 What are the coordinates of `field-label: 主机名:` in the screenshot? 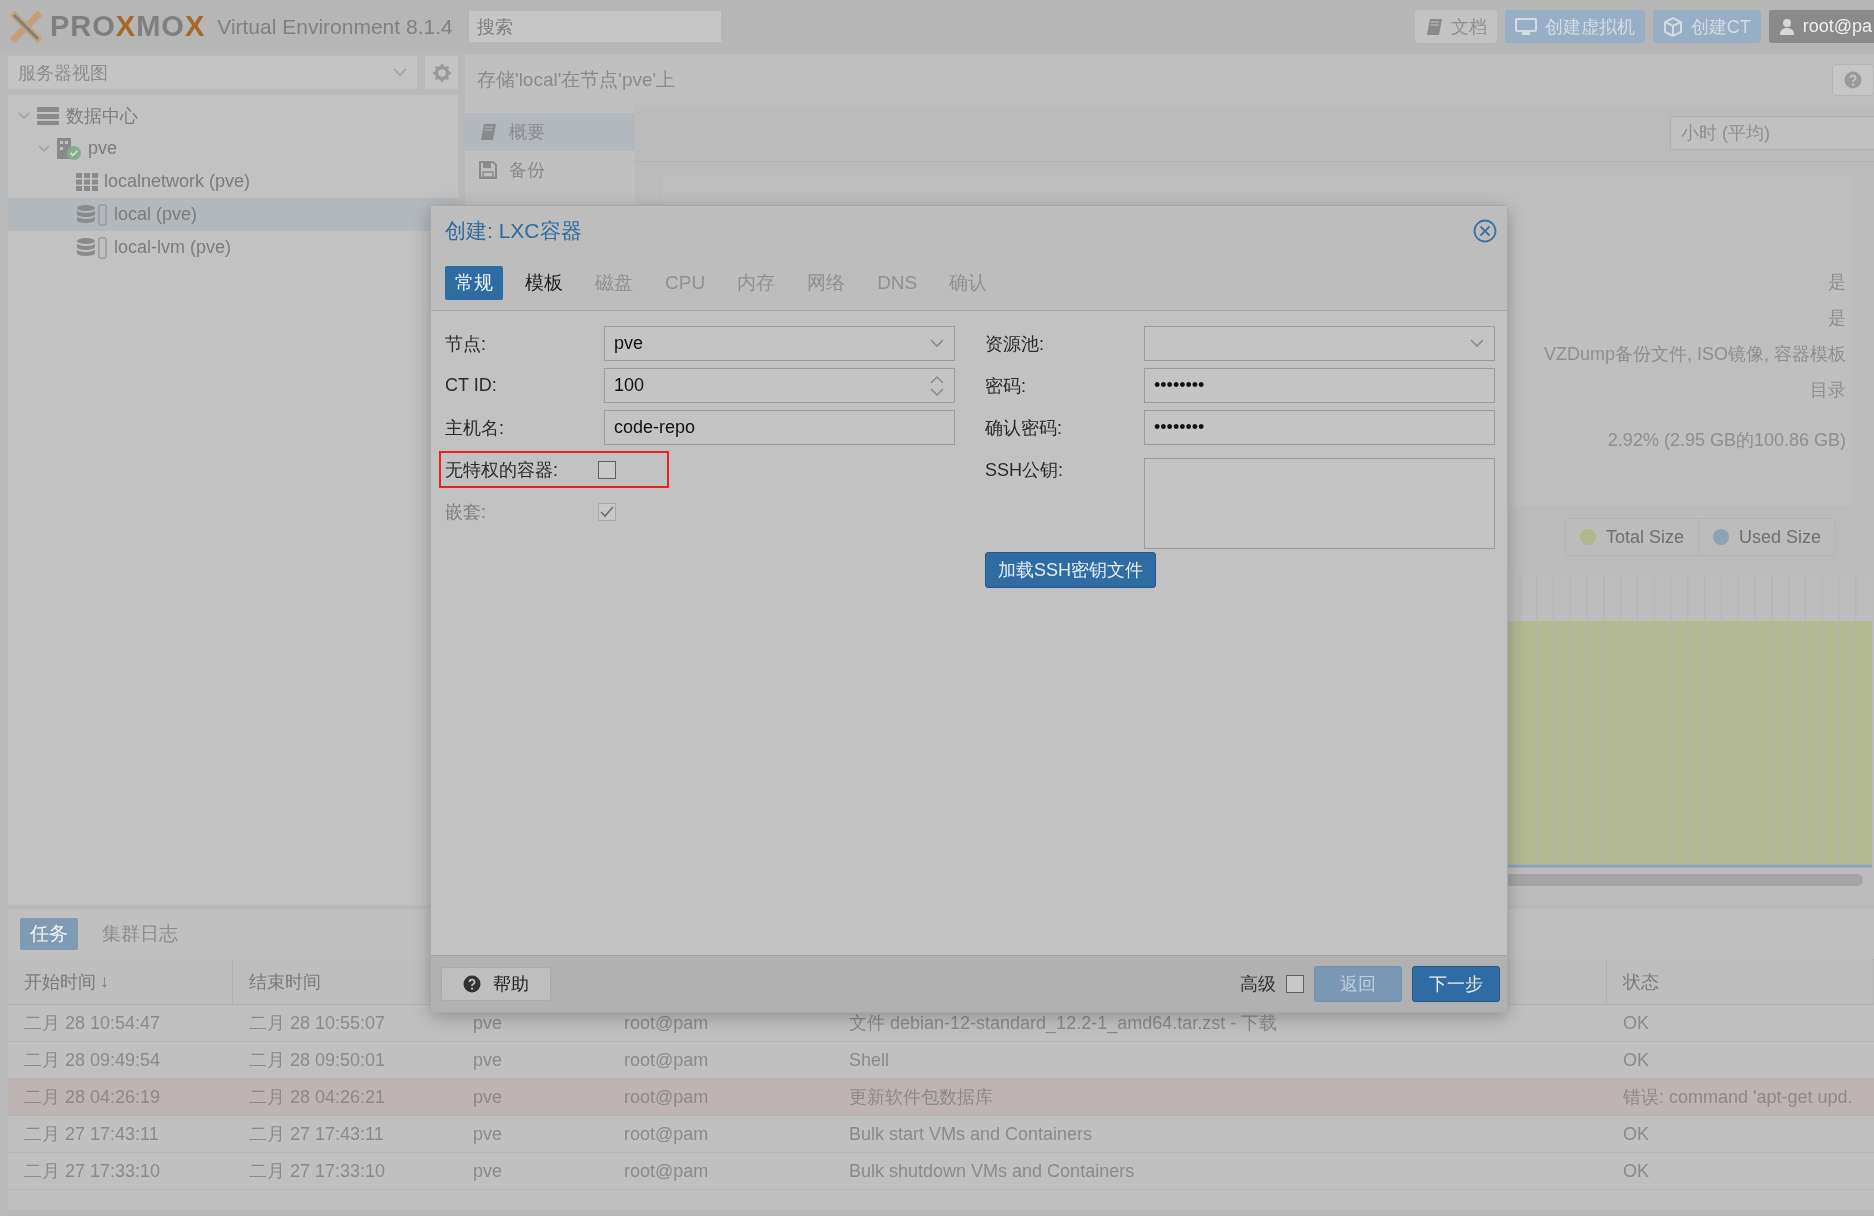 It's located at (475, 428).